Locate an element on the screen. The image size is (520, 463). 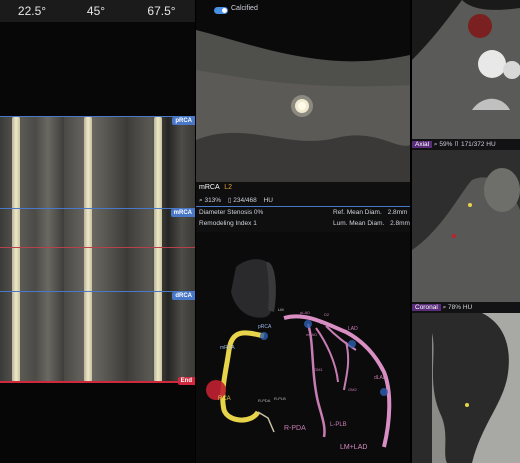
axial-zoom: 59% is located at coordinates (446, 144).